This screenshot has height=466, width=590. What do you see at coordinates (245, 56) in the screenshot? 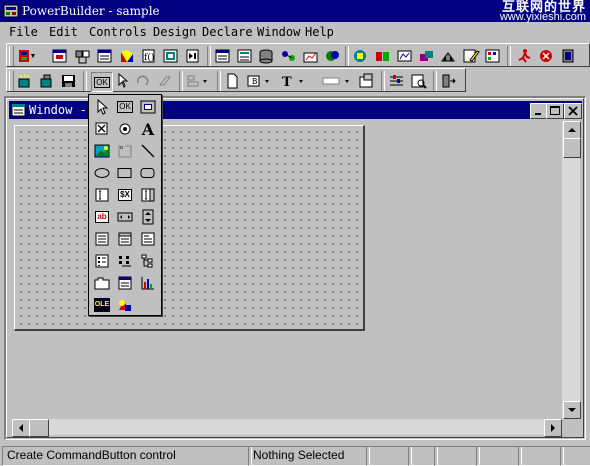
I see `report-painter-icon` at bounding box center [245, 56].